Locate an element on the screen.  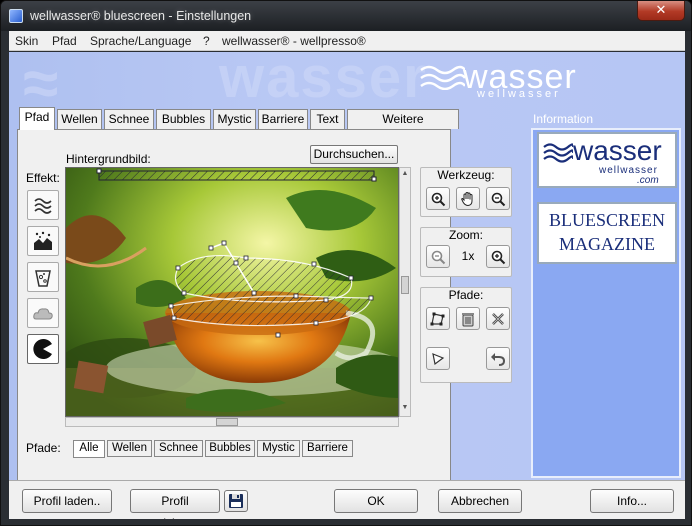
bluescreen-magazine-ad: BLUESCREEN MAGAZINE is located at coordinates (607, 233).